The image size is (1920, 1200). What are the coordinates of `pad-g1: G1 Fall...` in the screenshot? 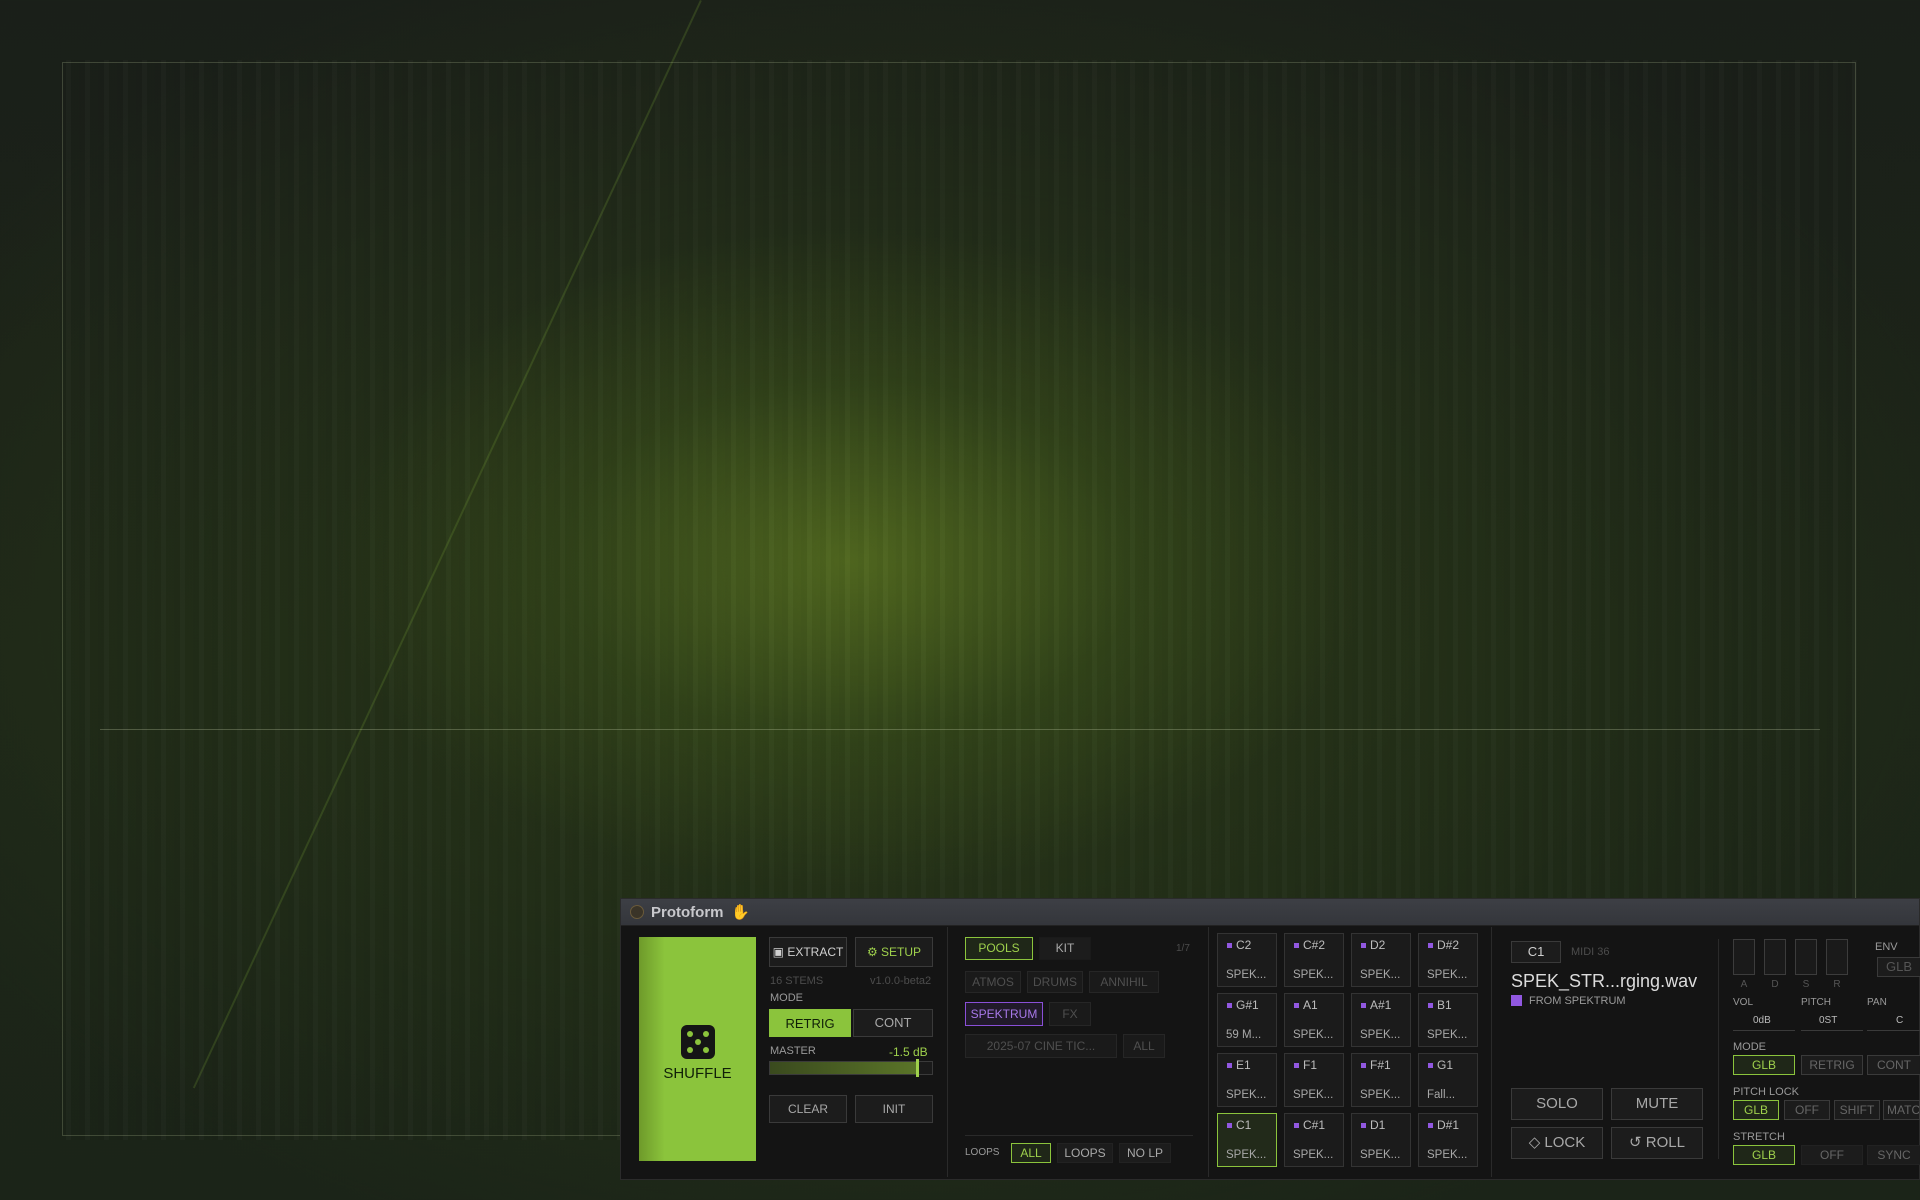 It's located at (1448, 1080).